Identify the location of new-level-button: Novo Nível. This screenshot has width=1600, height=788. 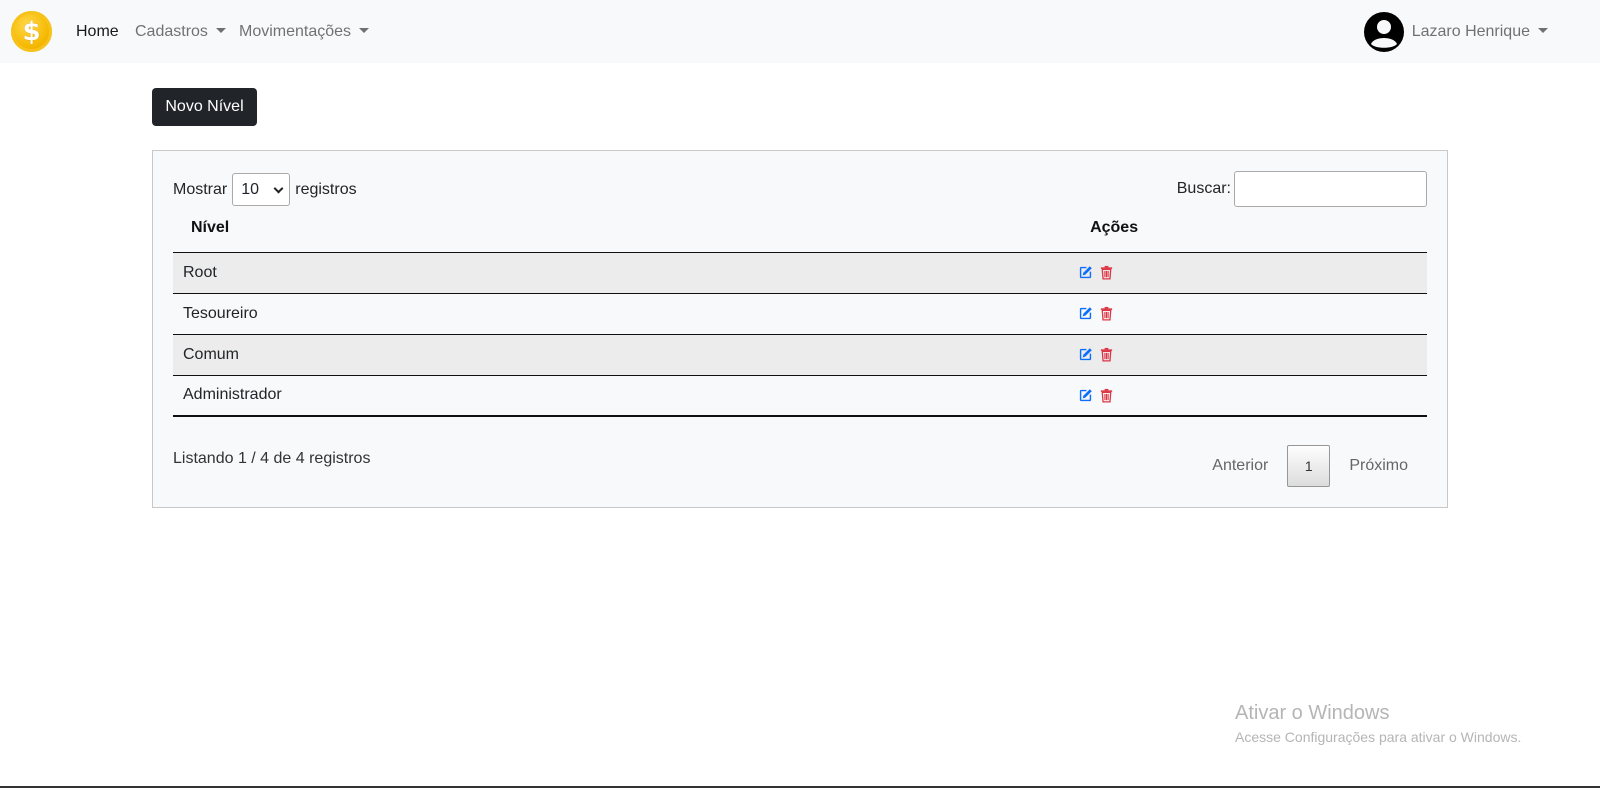
(204, 107).